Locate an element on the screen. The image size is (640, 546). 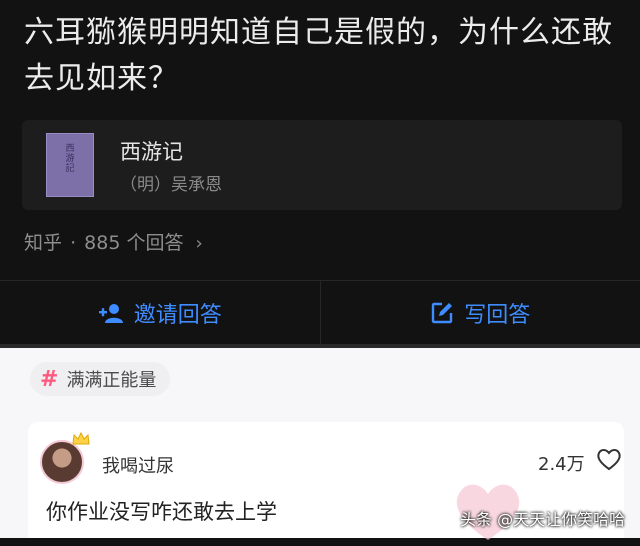
source-label: 知乎 is located at coordinates (43, 243).